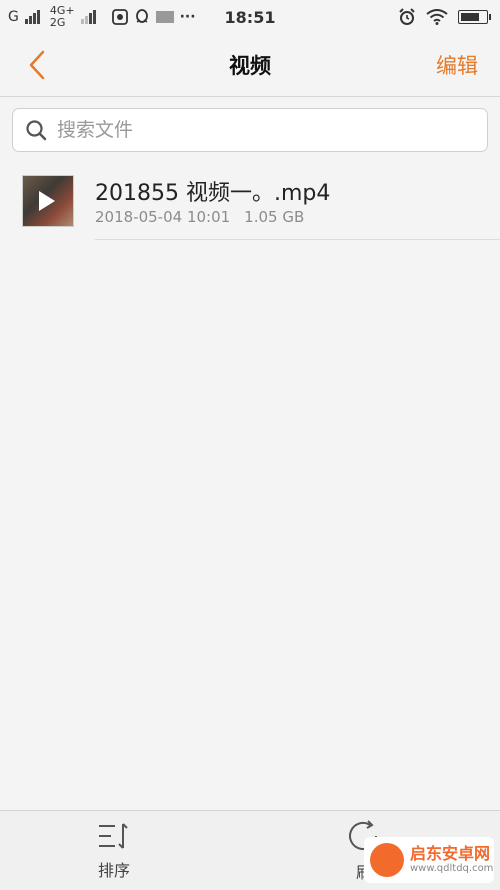  I want to click on alarm-icon, so click(407, 16).